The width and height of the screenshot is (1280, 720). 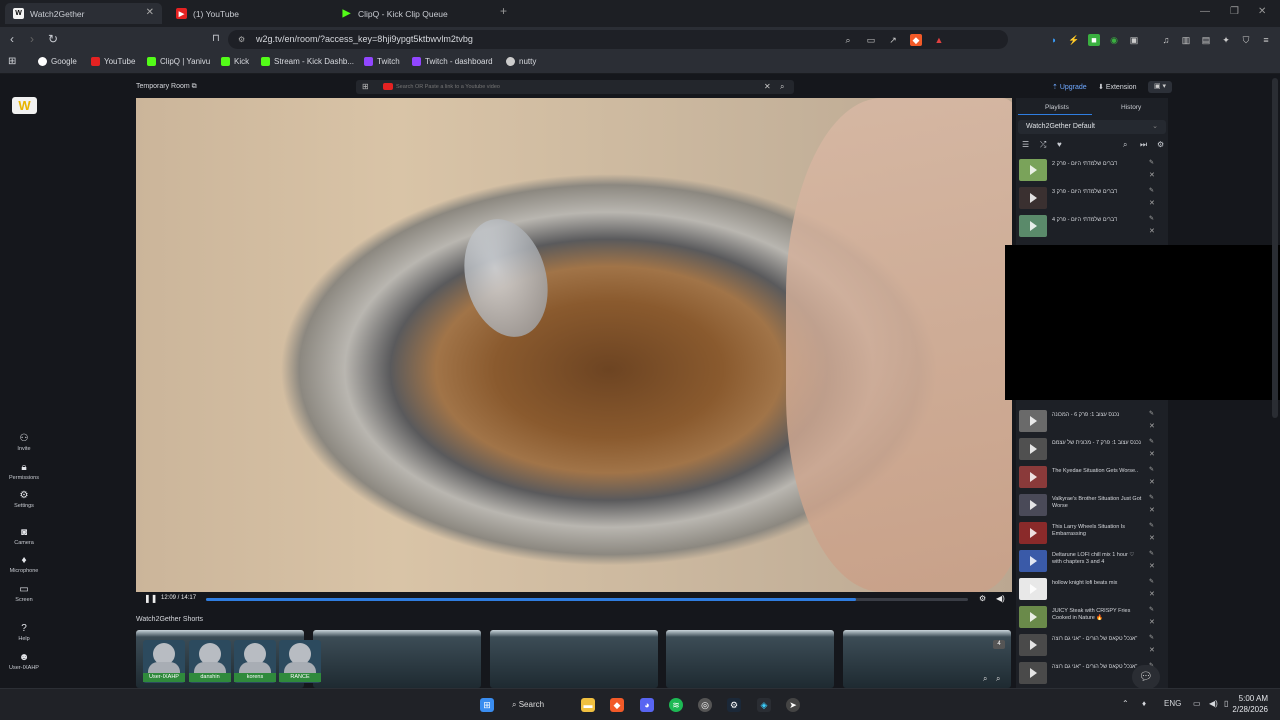 What do you see at coordinates (1089, 590) in the screenshot?
I see `playlist-item: hollow knight lofi beats mix ✎ ✕` at bounding box center [1089, 590].